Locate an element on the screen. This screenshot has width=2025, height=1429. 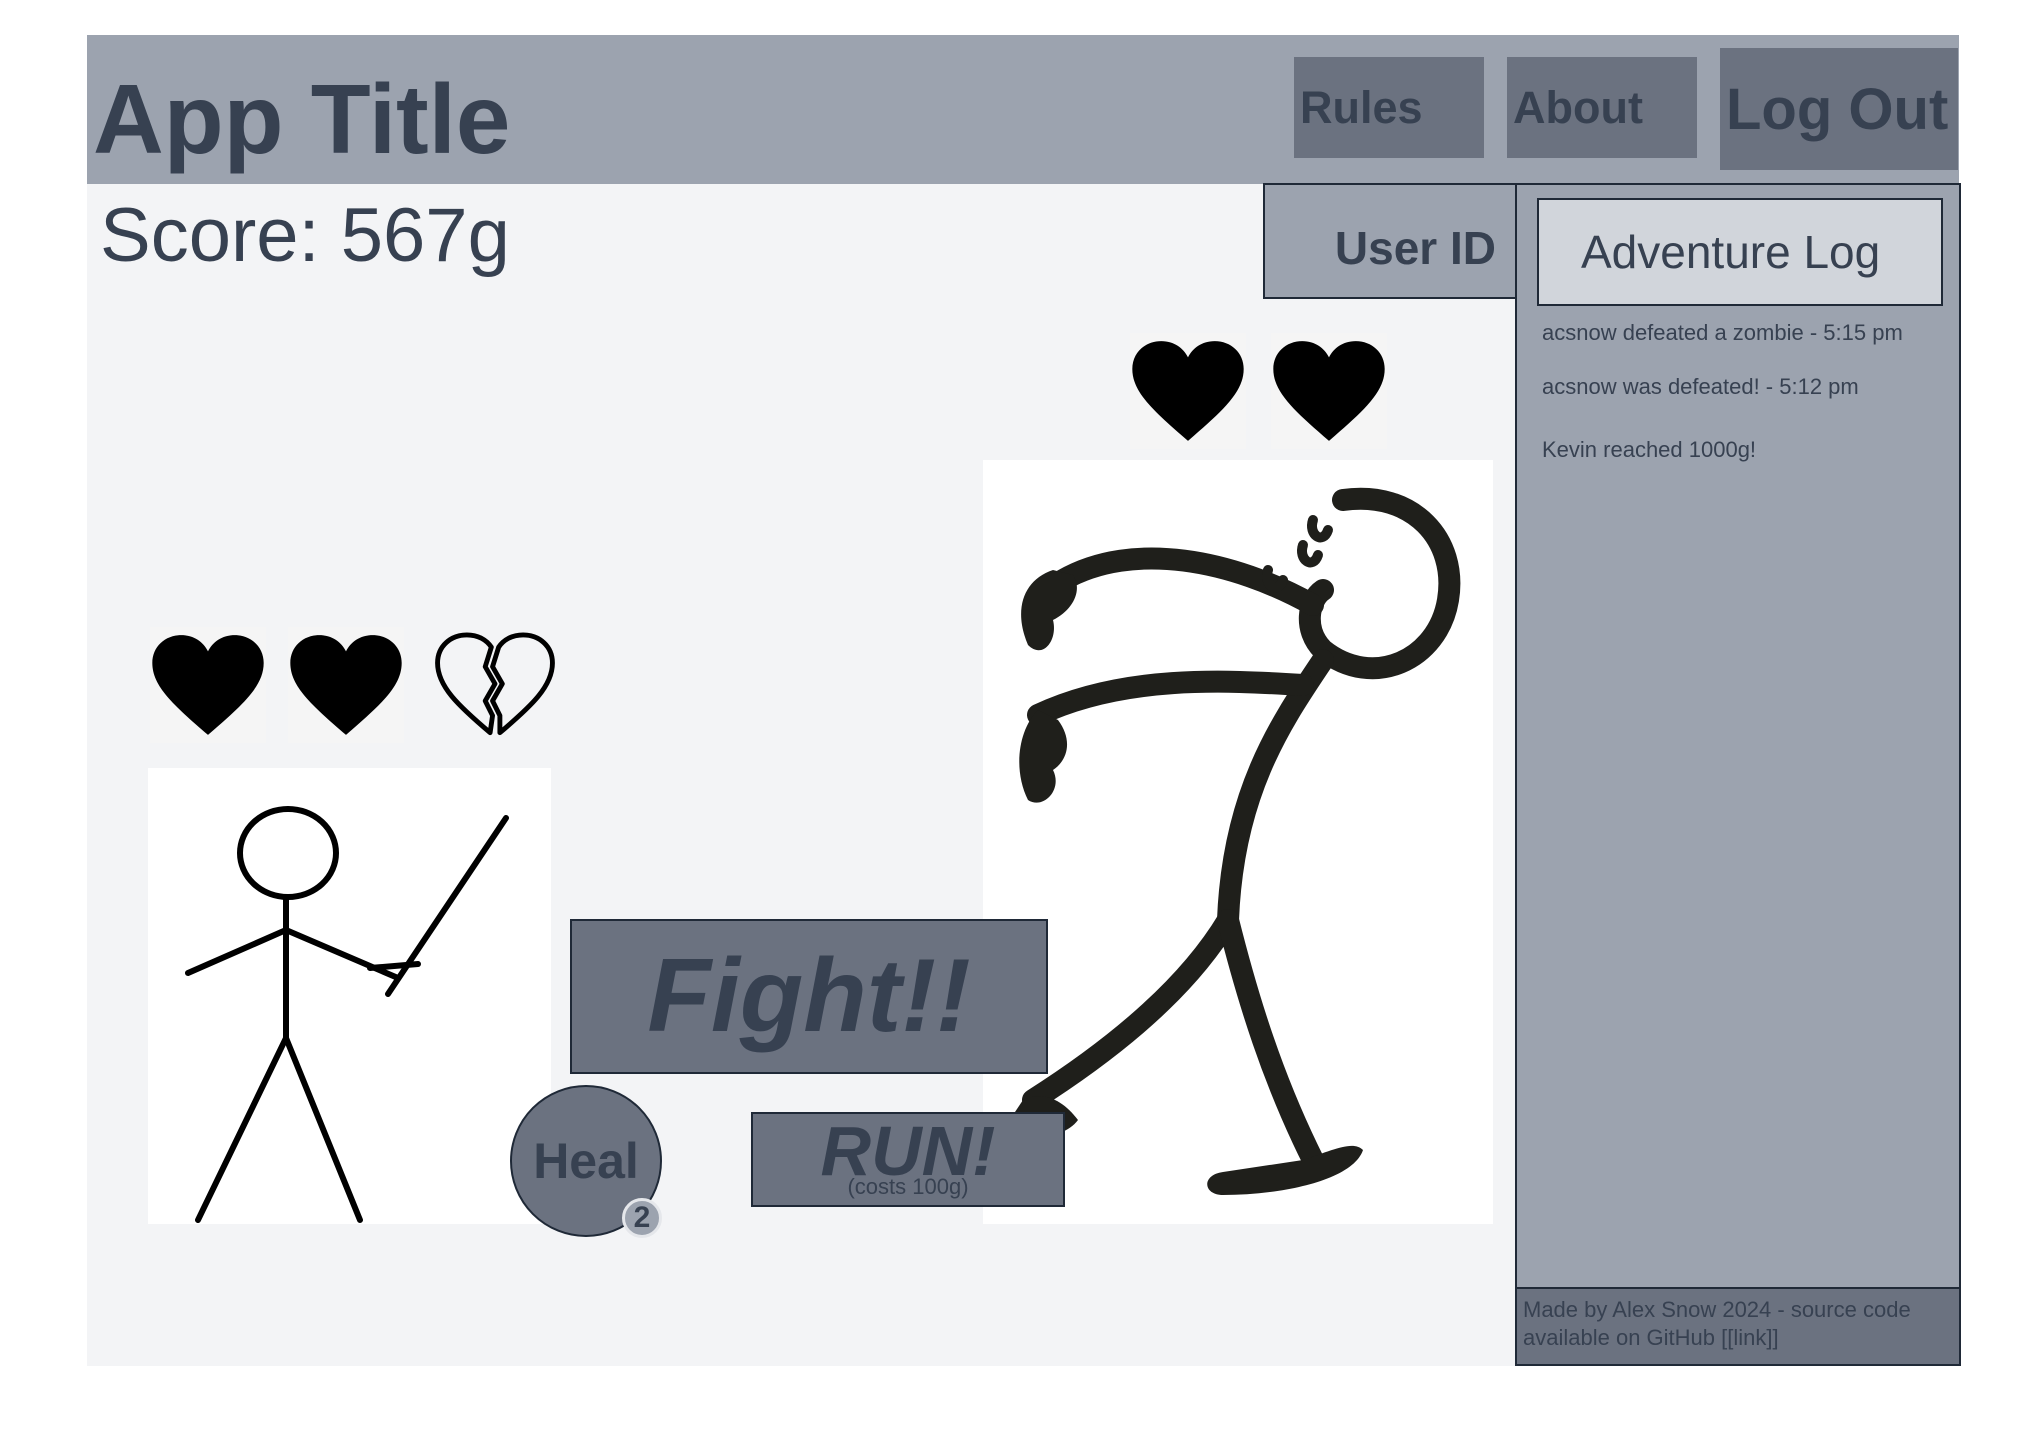
fight-button: Fight!! is located at coordinates (809, 996).